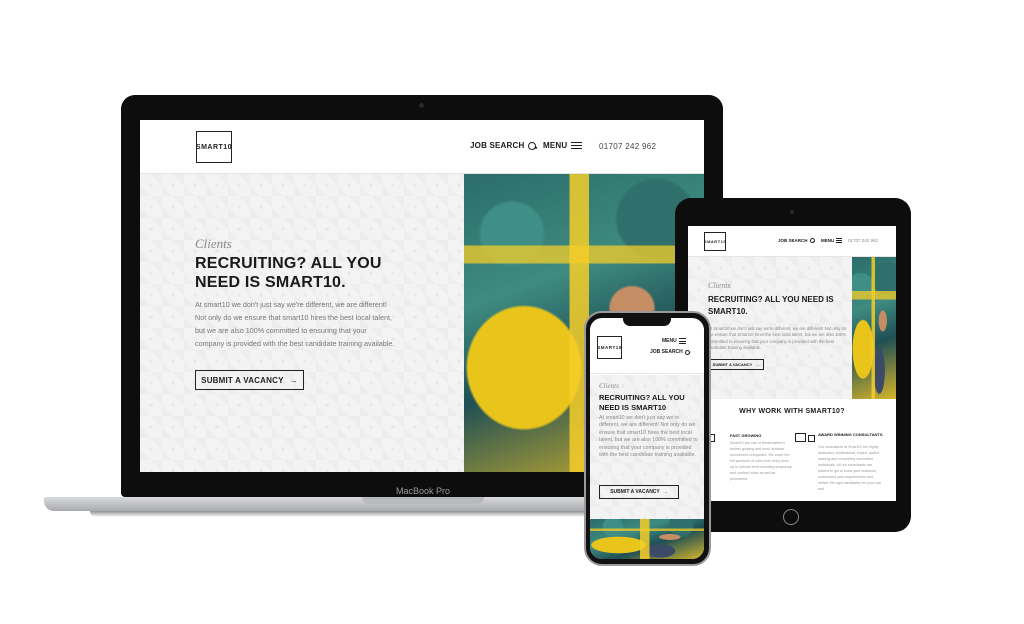 The height and width of the screenshot is (624, 1024). Describe the element at coordinates (635, 492) in the screenshot. I see `phone-submit-vacancy-label: SUBMIT A VACANCY` at that location.